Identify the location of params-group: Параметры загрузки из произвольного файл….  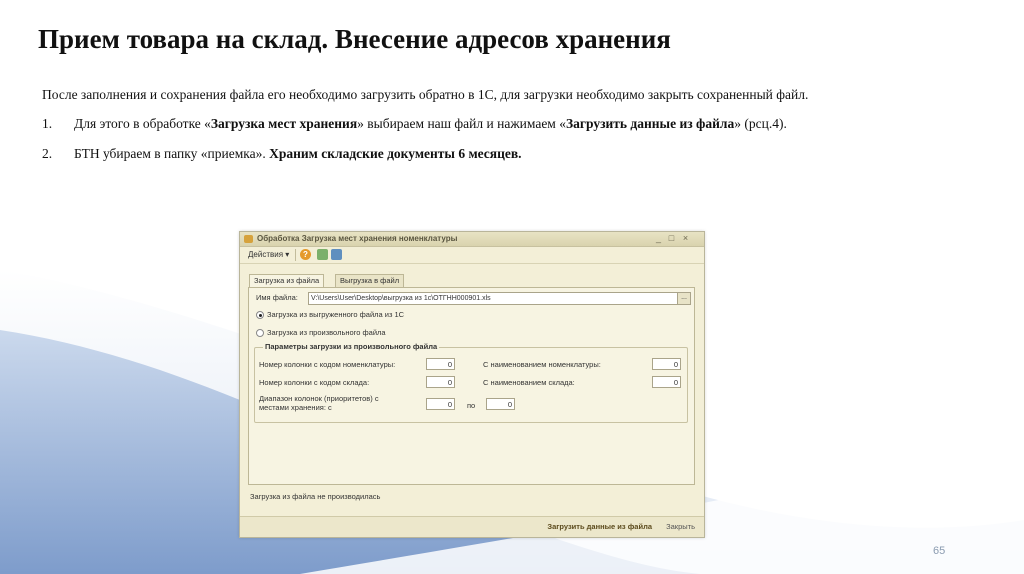
(471, 382).